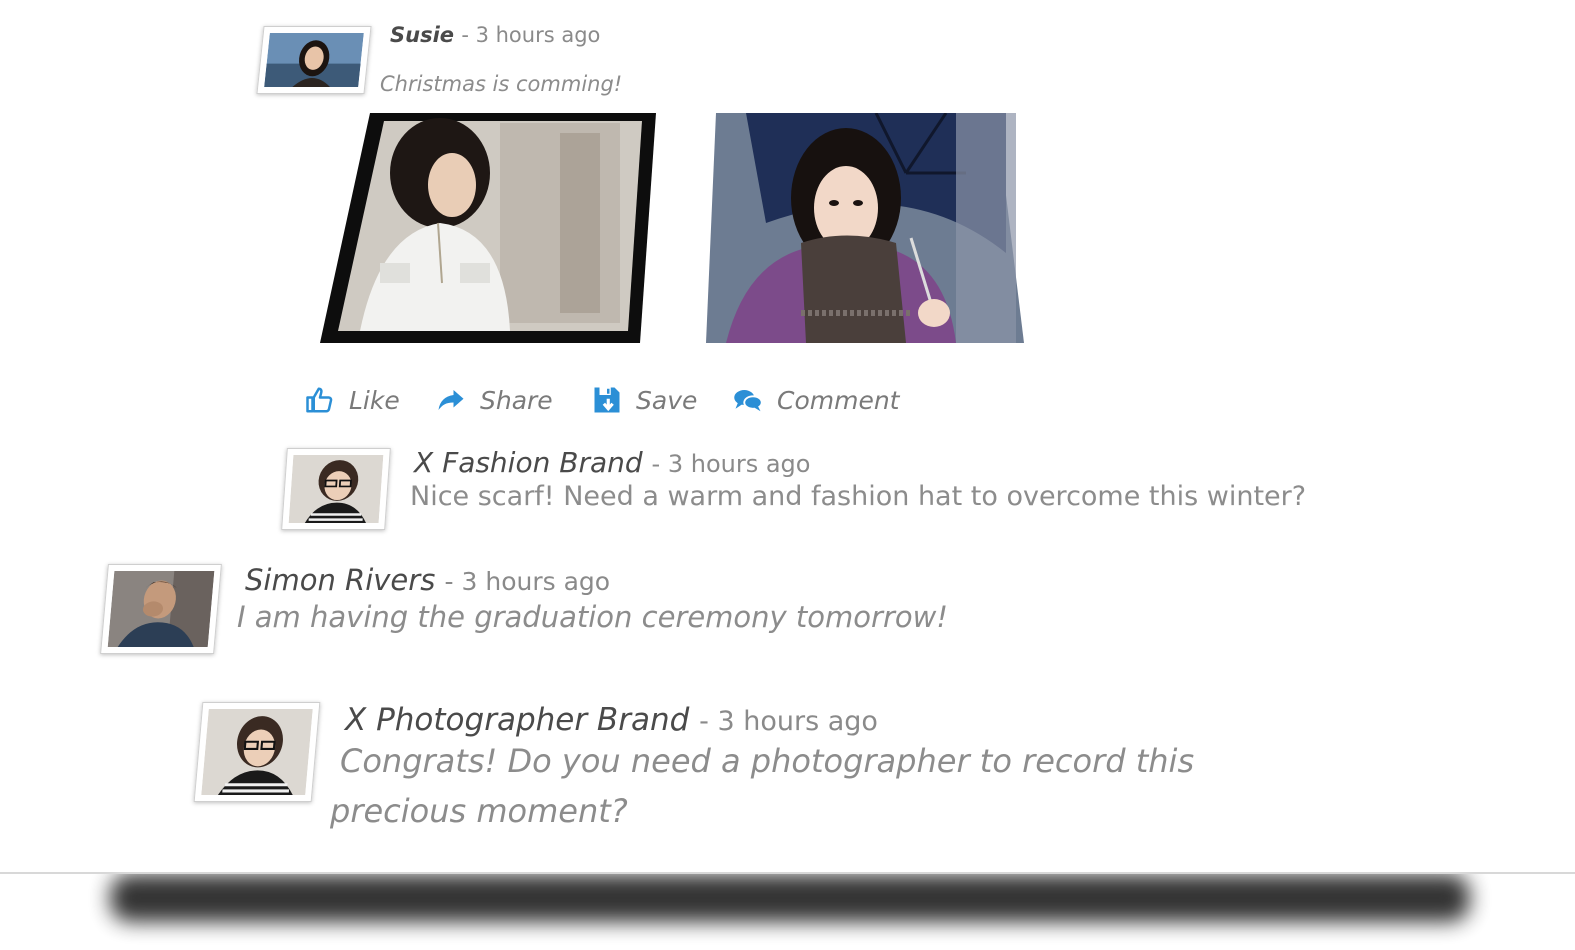  Describe the element at coordinates (531, 35) in the screenshot. I see `post-time: - 3 hours ago` at that location.